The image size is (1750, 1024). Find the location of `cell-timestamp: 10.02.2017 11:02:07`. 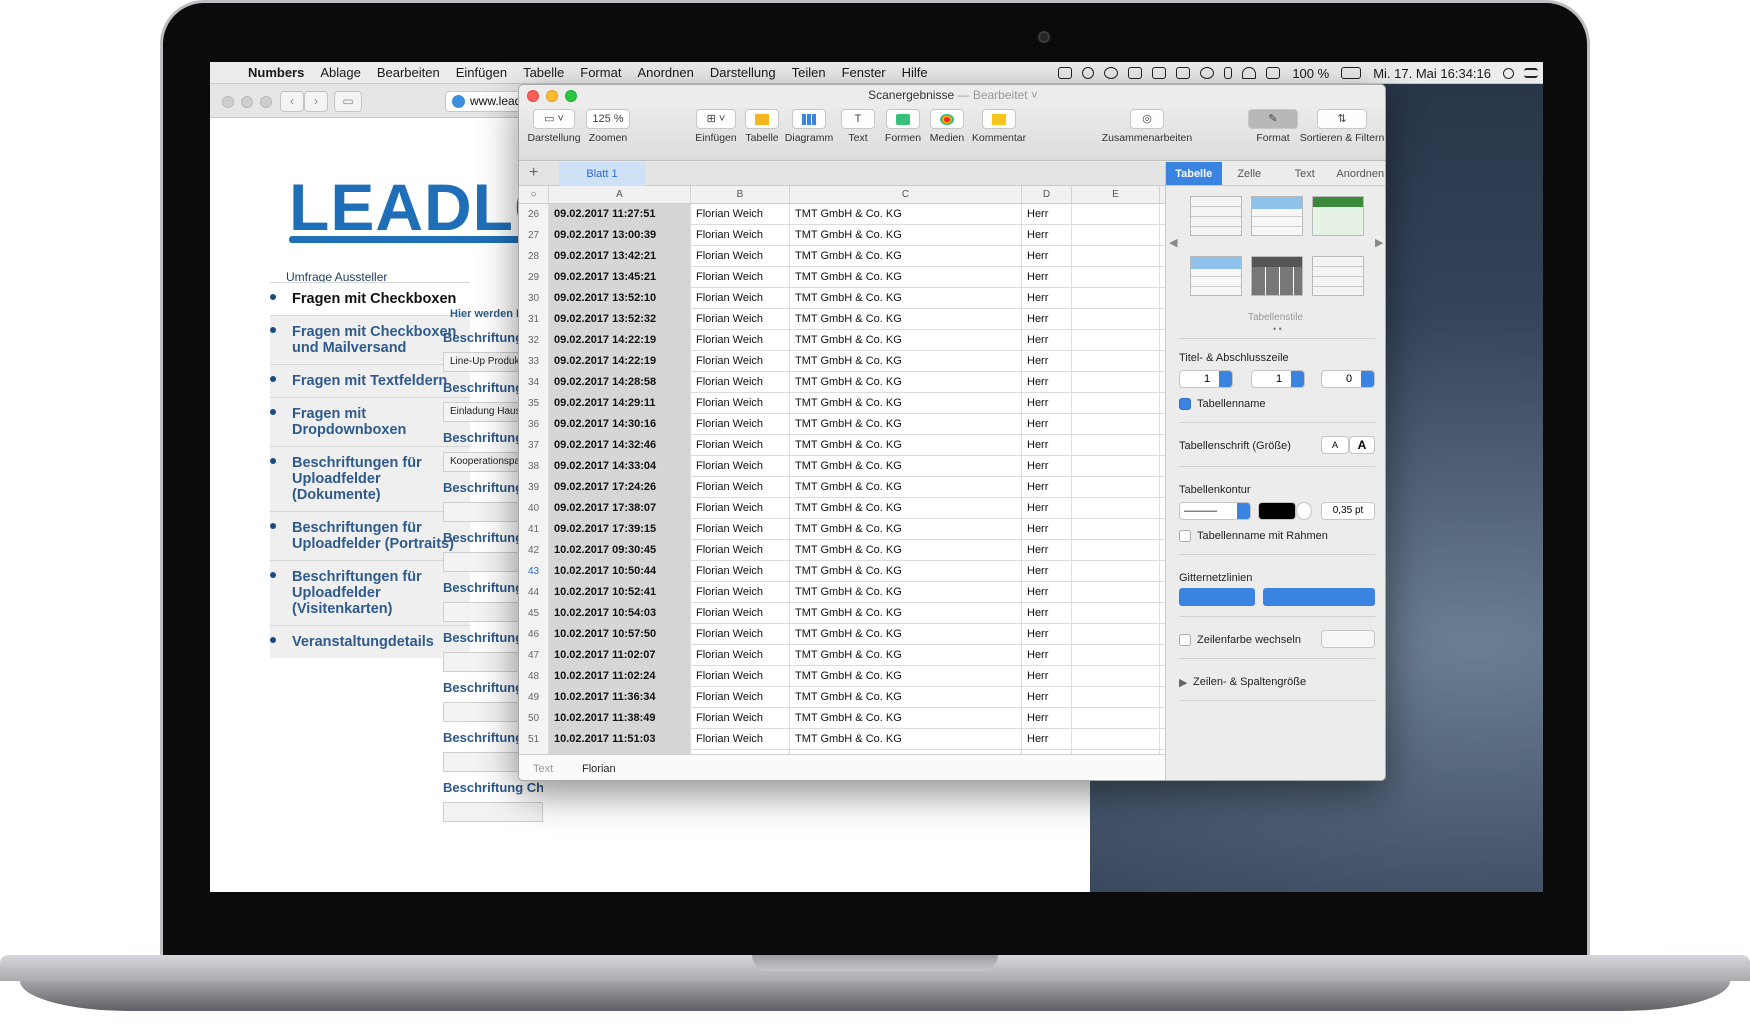

cell-timestamp: 10.02.2017 11:02:07 is located at coordinates (620, 655).